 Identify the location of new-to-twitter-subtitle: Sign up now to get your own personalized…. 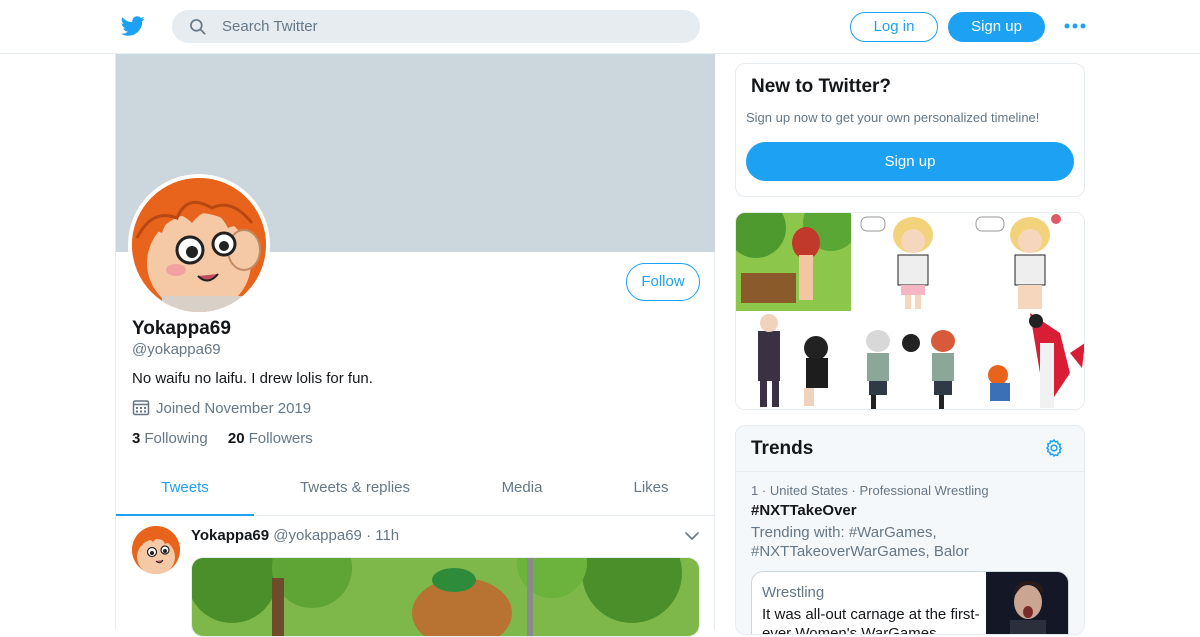
(893, 117).